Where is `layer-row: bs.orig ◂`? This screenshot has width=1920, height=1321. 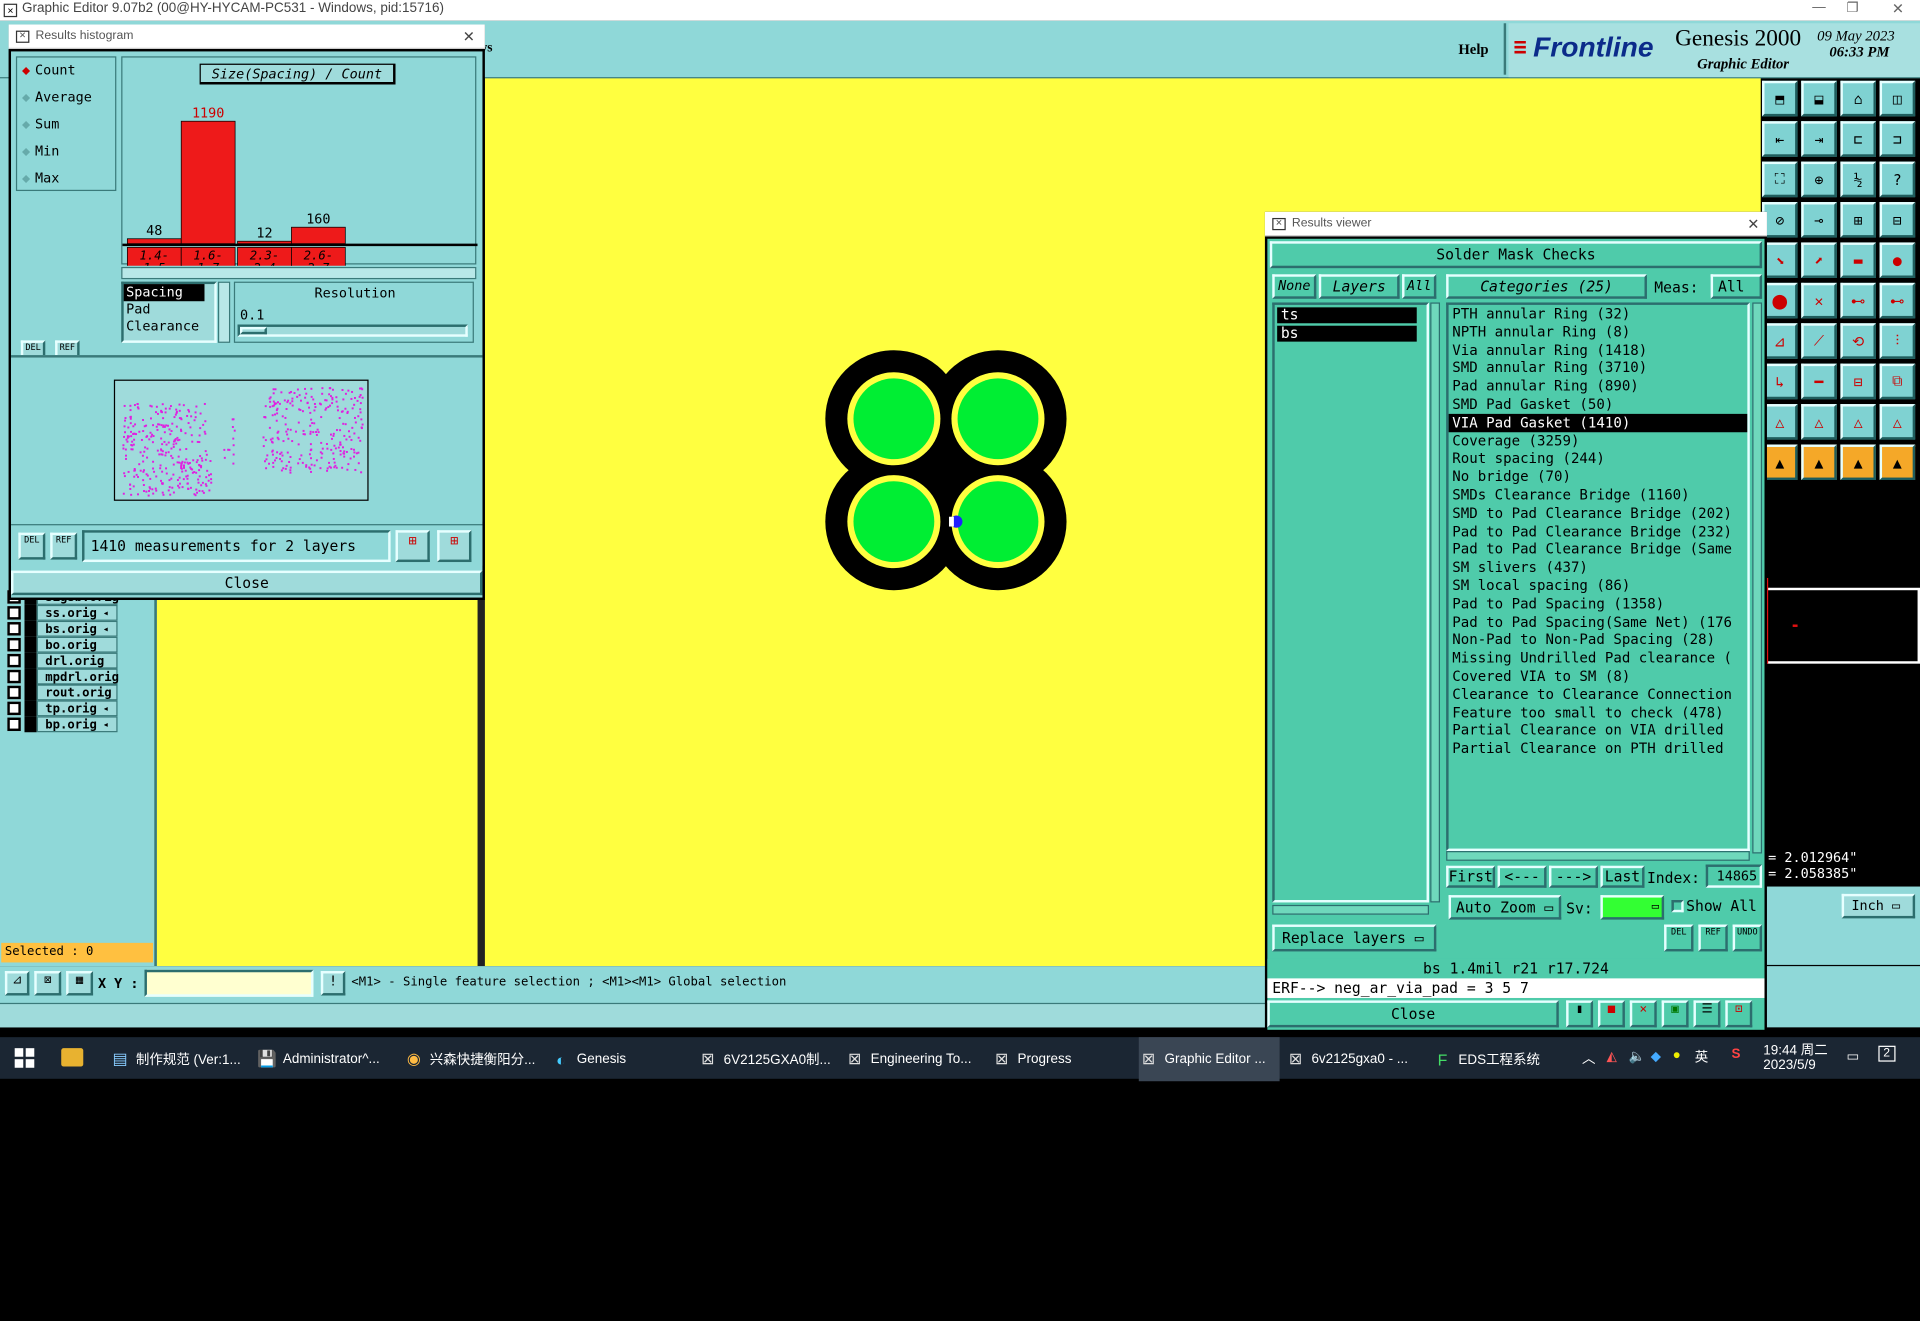 layer-row: bs.orig ◂ is located at coordinates (66, 628).